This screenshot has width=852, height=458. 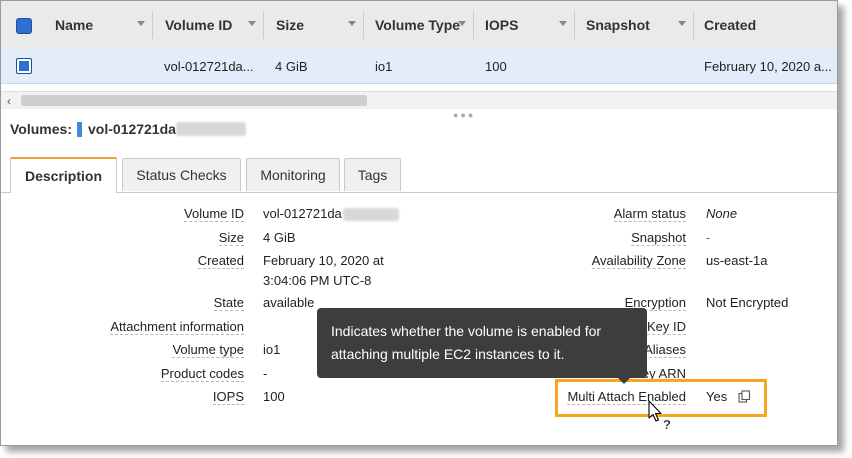 I want to click on resize-grip-icon: ●●●, so click(x=464, y=115).